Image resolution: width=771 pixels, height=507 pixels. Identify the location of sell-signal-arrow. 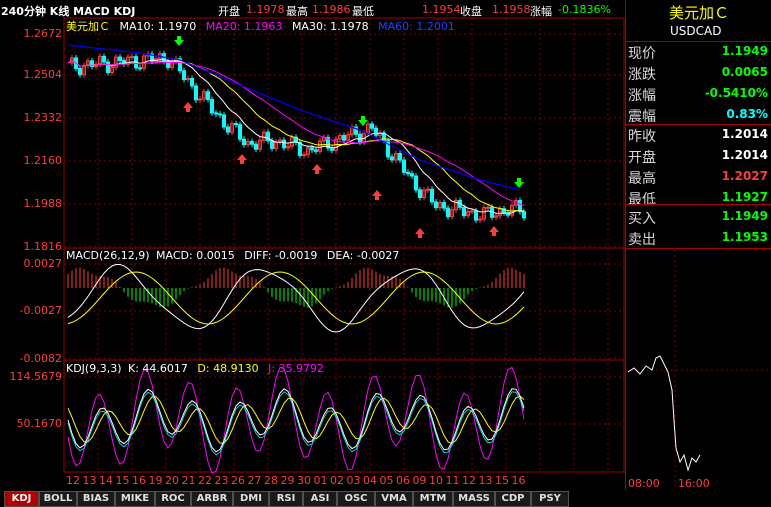
(179, 41).